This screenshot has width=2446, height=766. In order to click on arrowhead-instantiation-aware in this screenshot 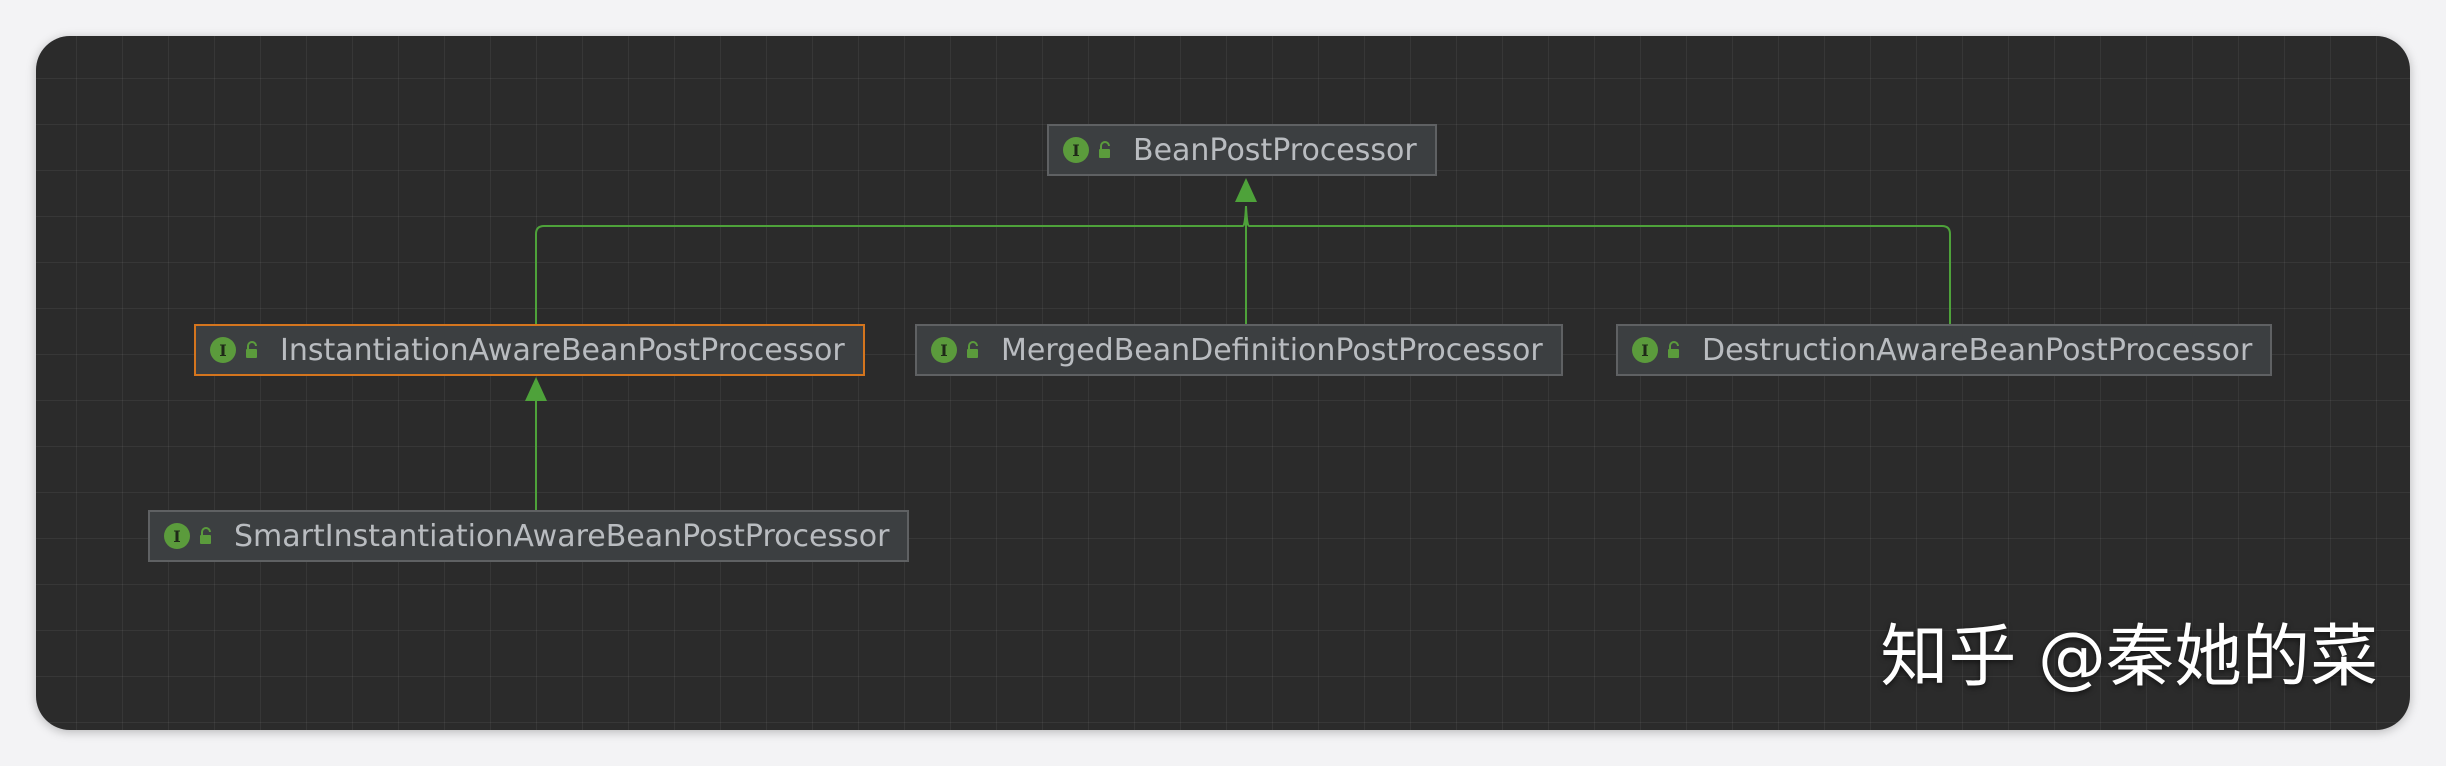, I will do `click(536, 389)`.